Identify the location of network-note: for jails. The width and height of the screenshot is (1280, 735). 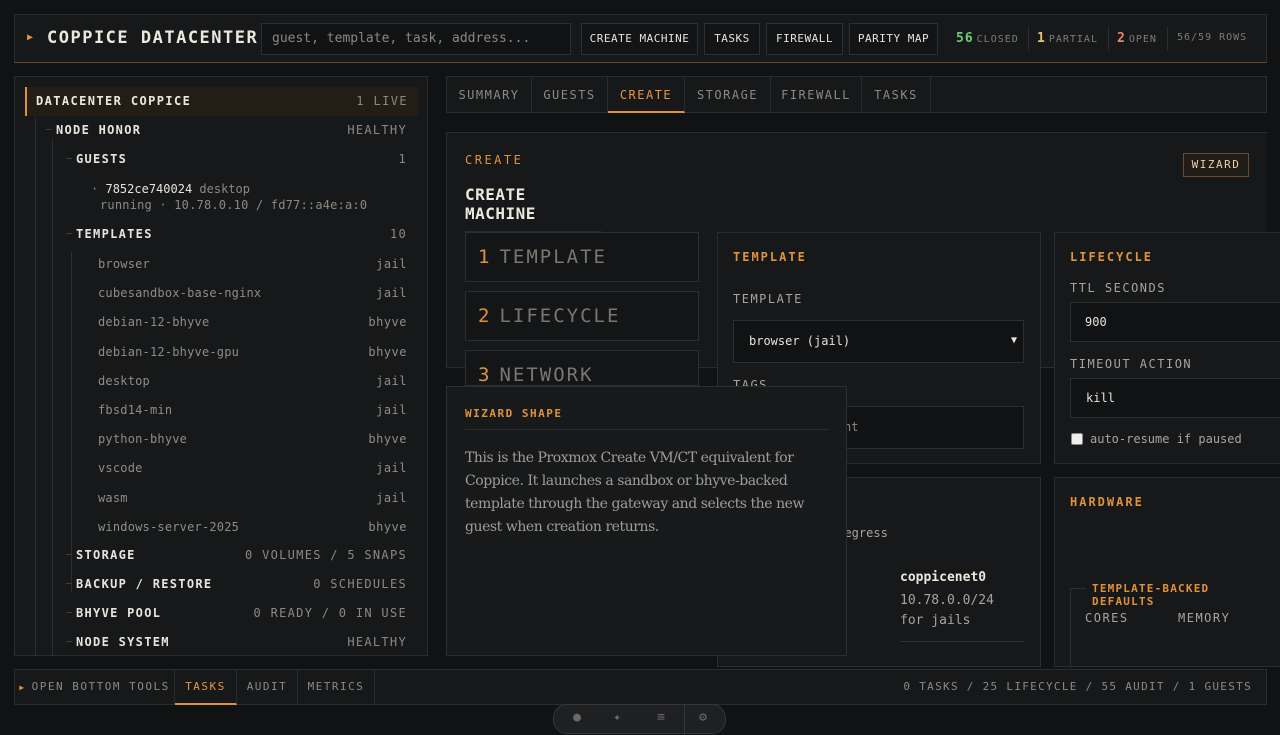
(935, 620).